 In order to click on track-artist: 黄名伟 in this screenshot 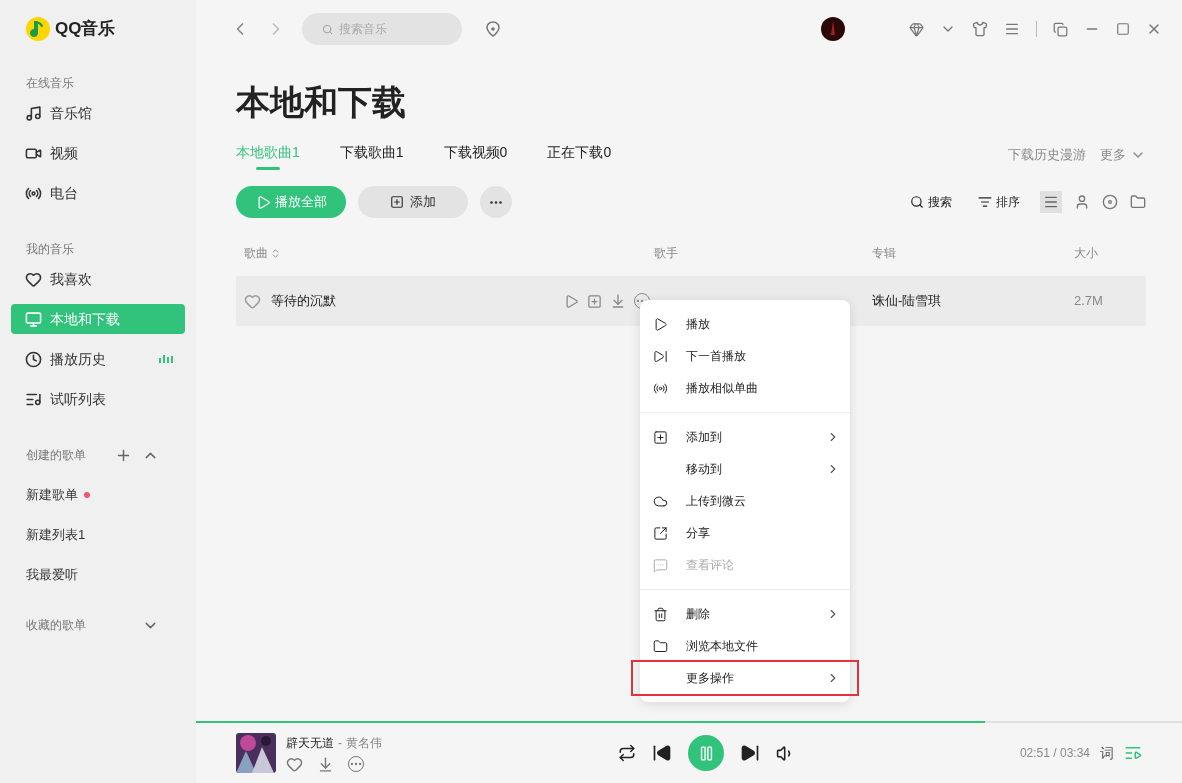, I will do `click(364, 743)`.